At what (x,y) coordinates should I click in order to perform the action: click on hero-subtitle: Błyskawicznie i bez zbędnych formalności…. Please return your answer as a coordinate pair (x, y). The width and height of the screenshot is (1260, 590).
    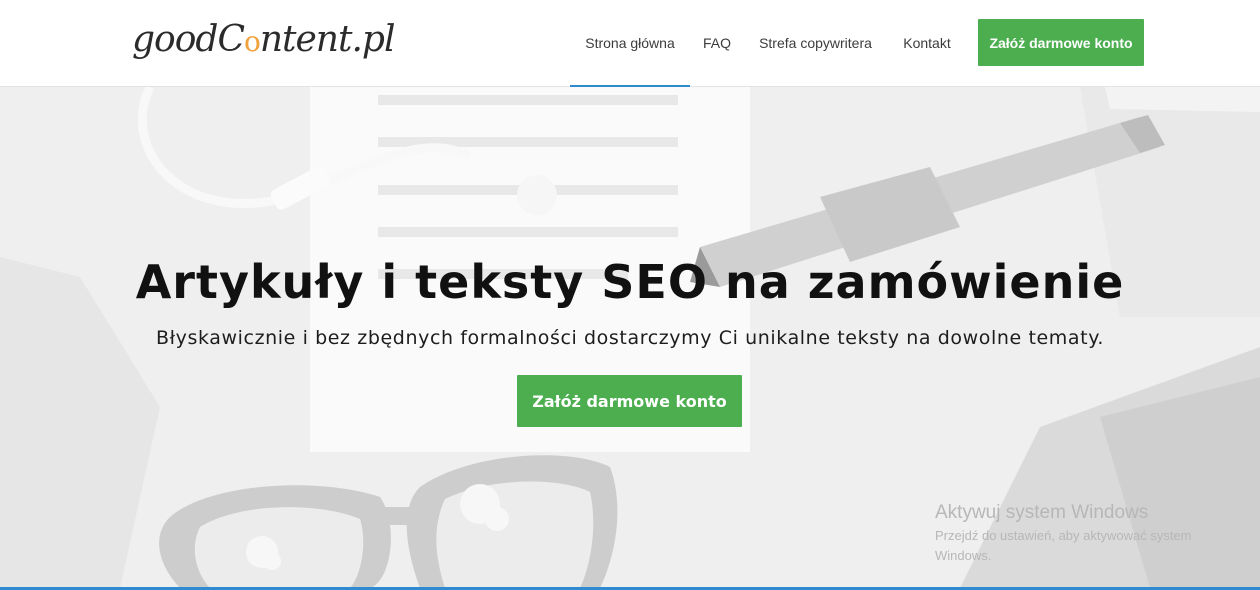
    Looking at the image, I should click on (630, 338).